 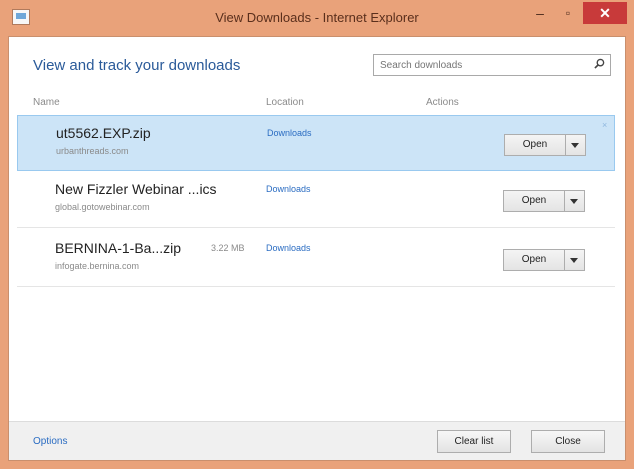 I want to click on minimize-button: –, so click(x=540, y=13).